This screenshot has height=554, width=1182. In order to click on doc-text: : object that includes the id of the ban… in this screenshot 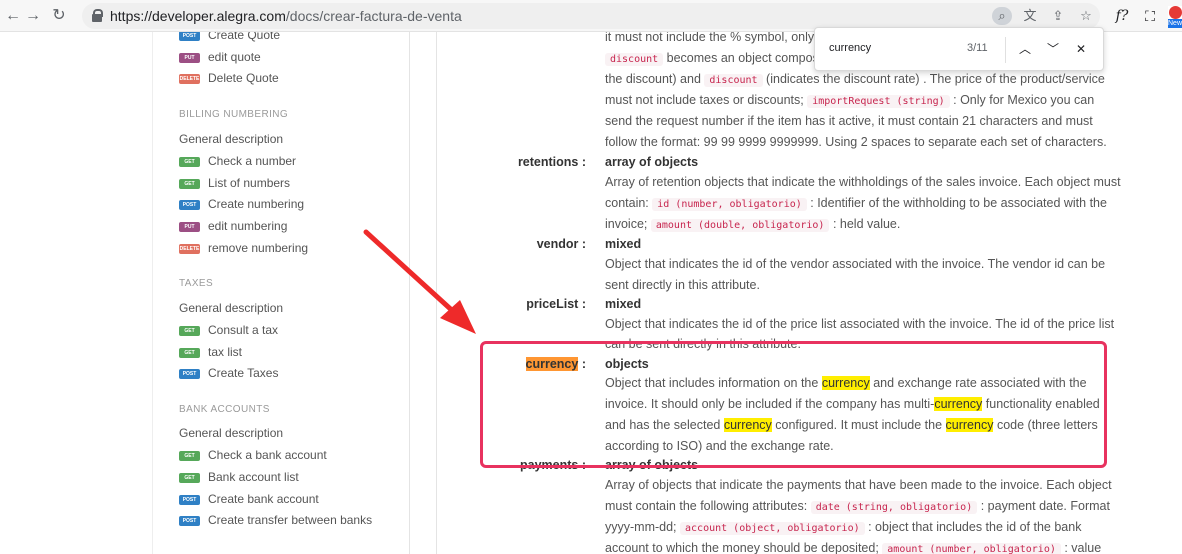, I will do `click(975, 527)`.